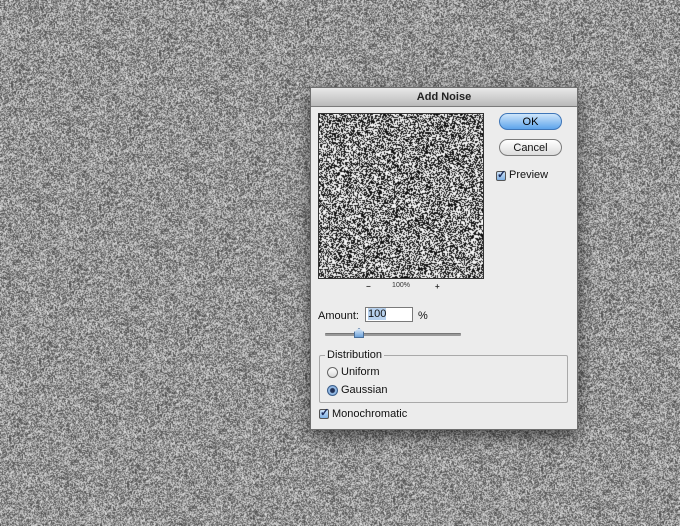 Image resolution: width=680 pixels, height=526 pixels. I want to click on amount-value: 100, so click(377, 314).